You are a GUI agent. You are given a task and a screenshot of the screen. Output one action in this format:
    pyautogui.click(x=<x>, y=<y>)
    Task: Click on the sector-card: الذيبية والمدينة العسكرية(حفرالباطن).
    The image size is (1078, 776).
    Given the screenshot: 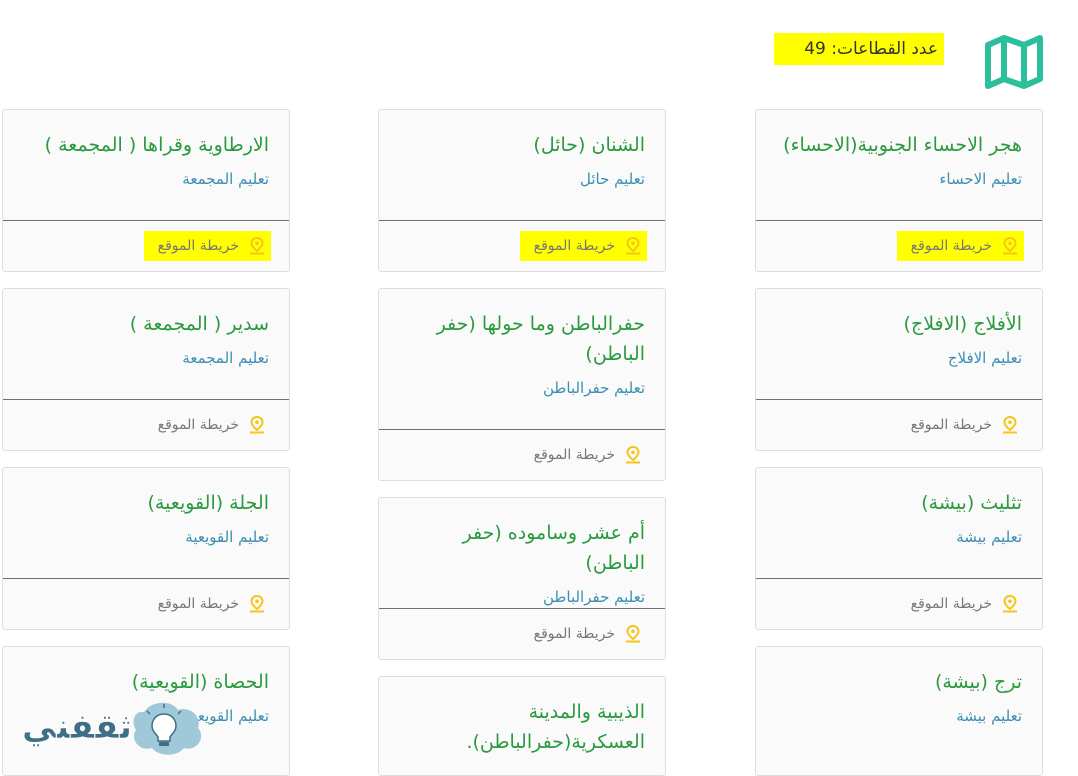 What is the action you would take?
    pyautogui.click(x=522, y=726)
    